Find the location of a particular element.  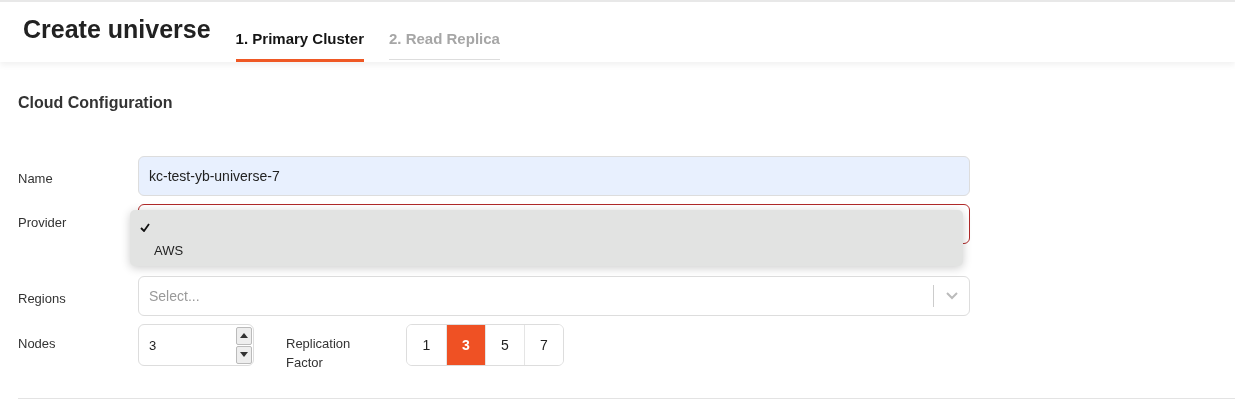

check-icon is located at coordinates (145, 227).